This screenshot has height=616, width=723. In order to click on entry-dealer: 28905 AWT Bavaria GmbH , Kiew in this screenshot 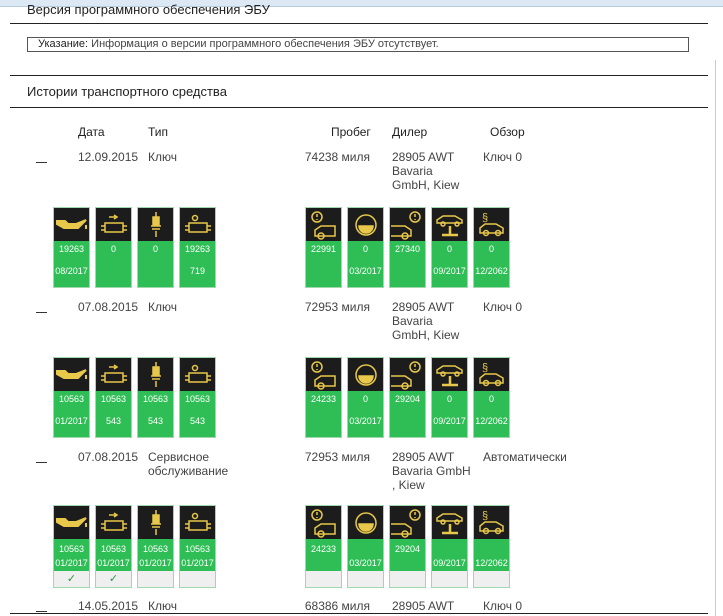, I will do `click(431, 471)`.